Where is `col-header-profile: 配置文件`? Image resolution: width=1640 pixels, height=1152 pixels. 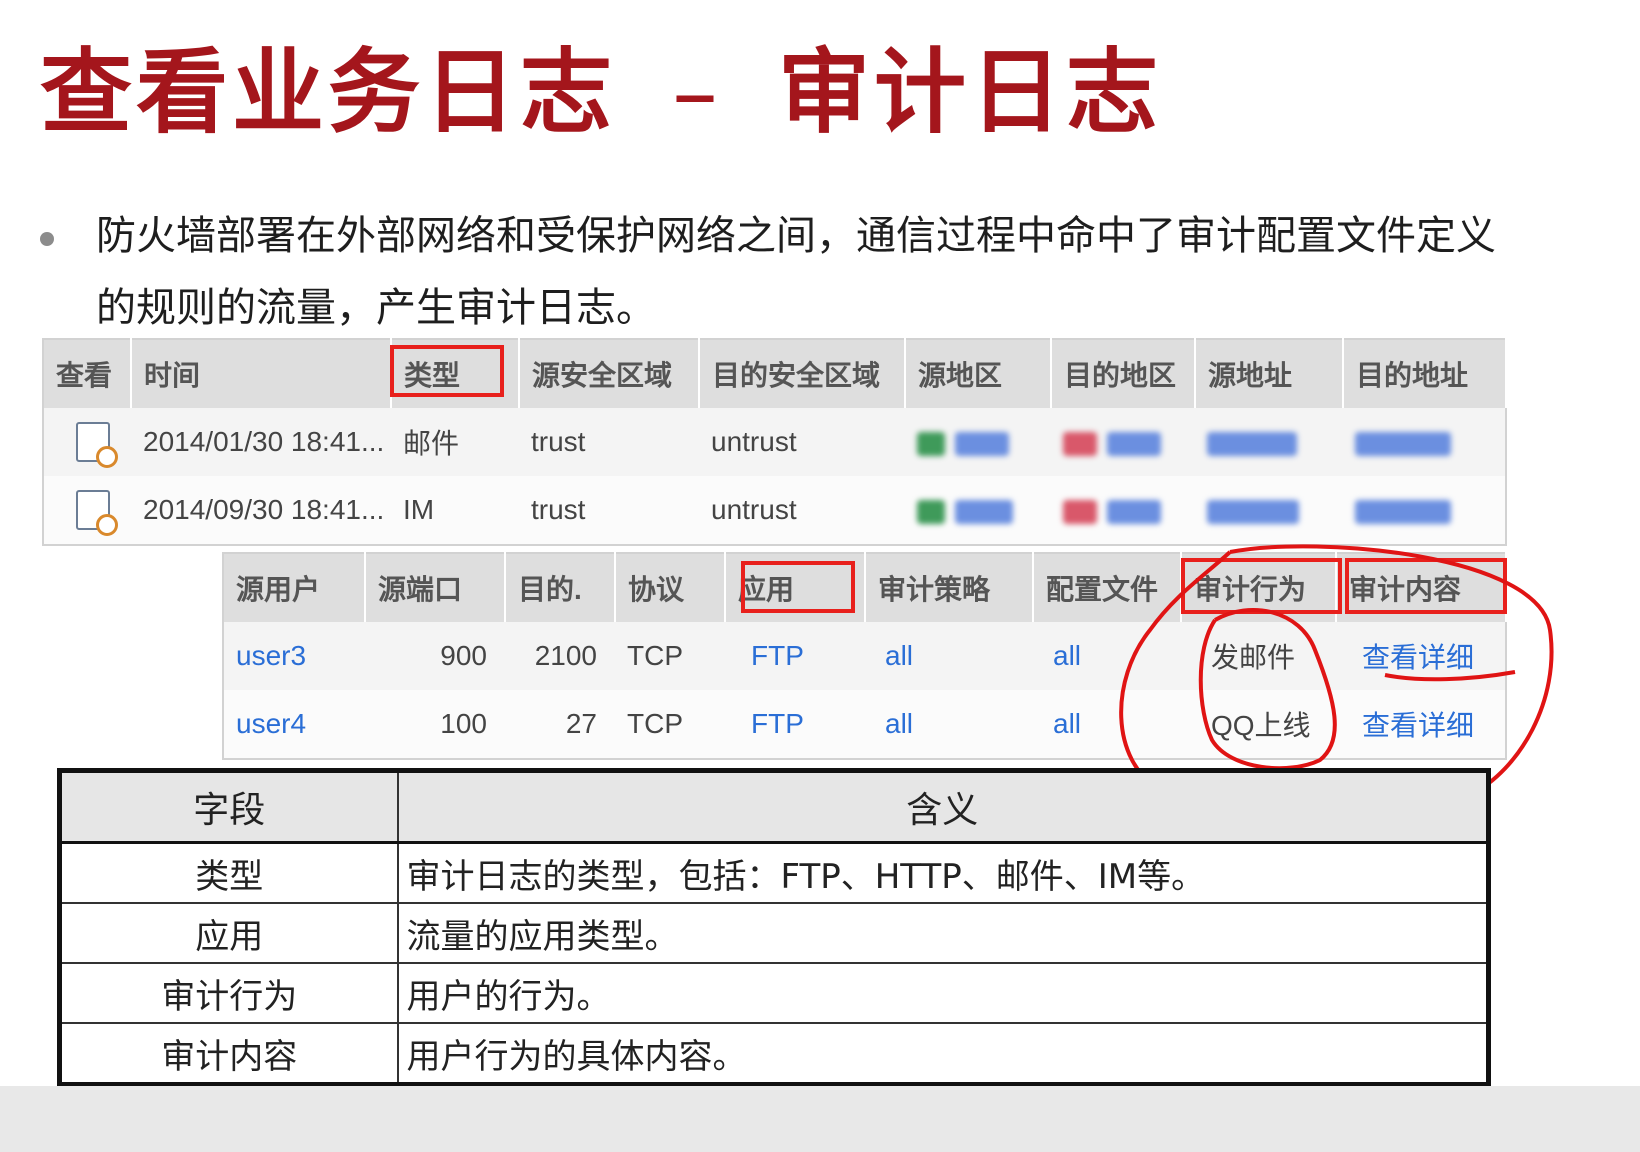
col-header-profile: 配置文件 is located at coordinates (1107, 587).